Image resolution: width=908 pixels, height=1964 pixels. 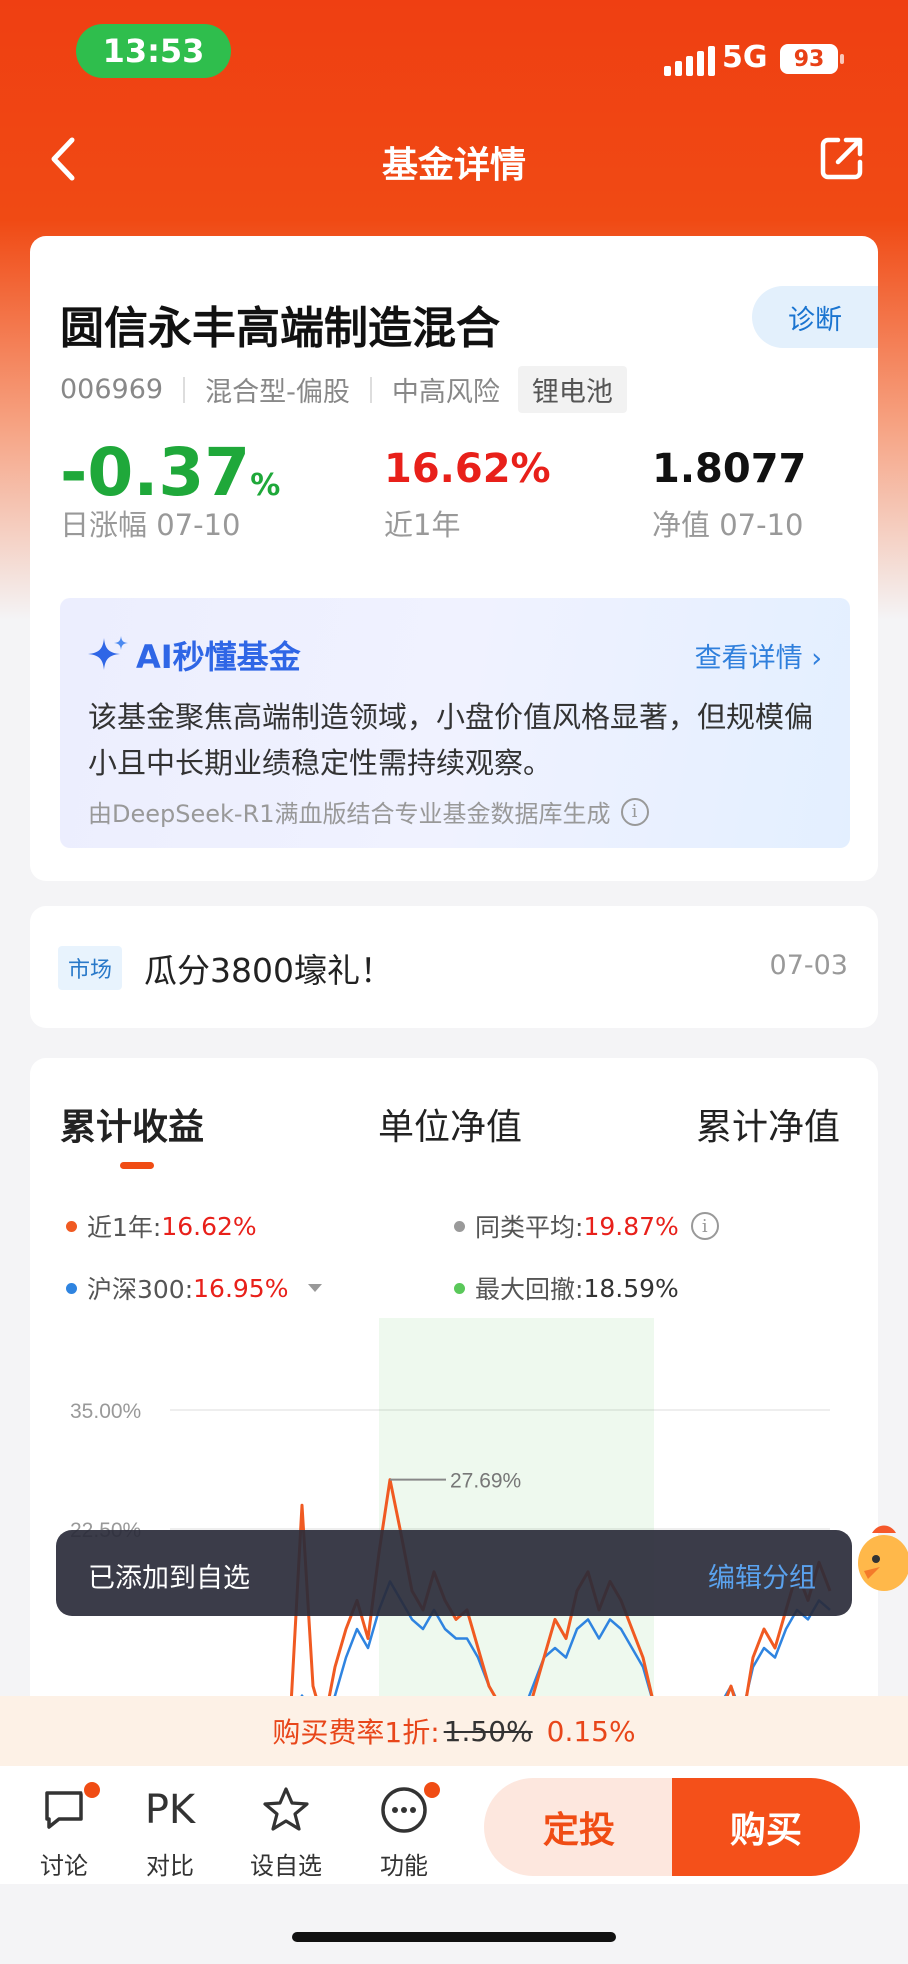 I want to click on battery-icon: 93, so click(x=812, y=59).